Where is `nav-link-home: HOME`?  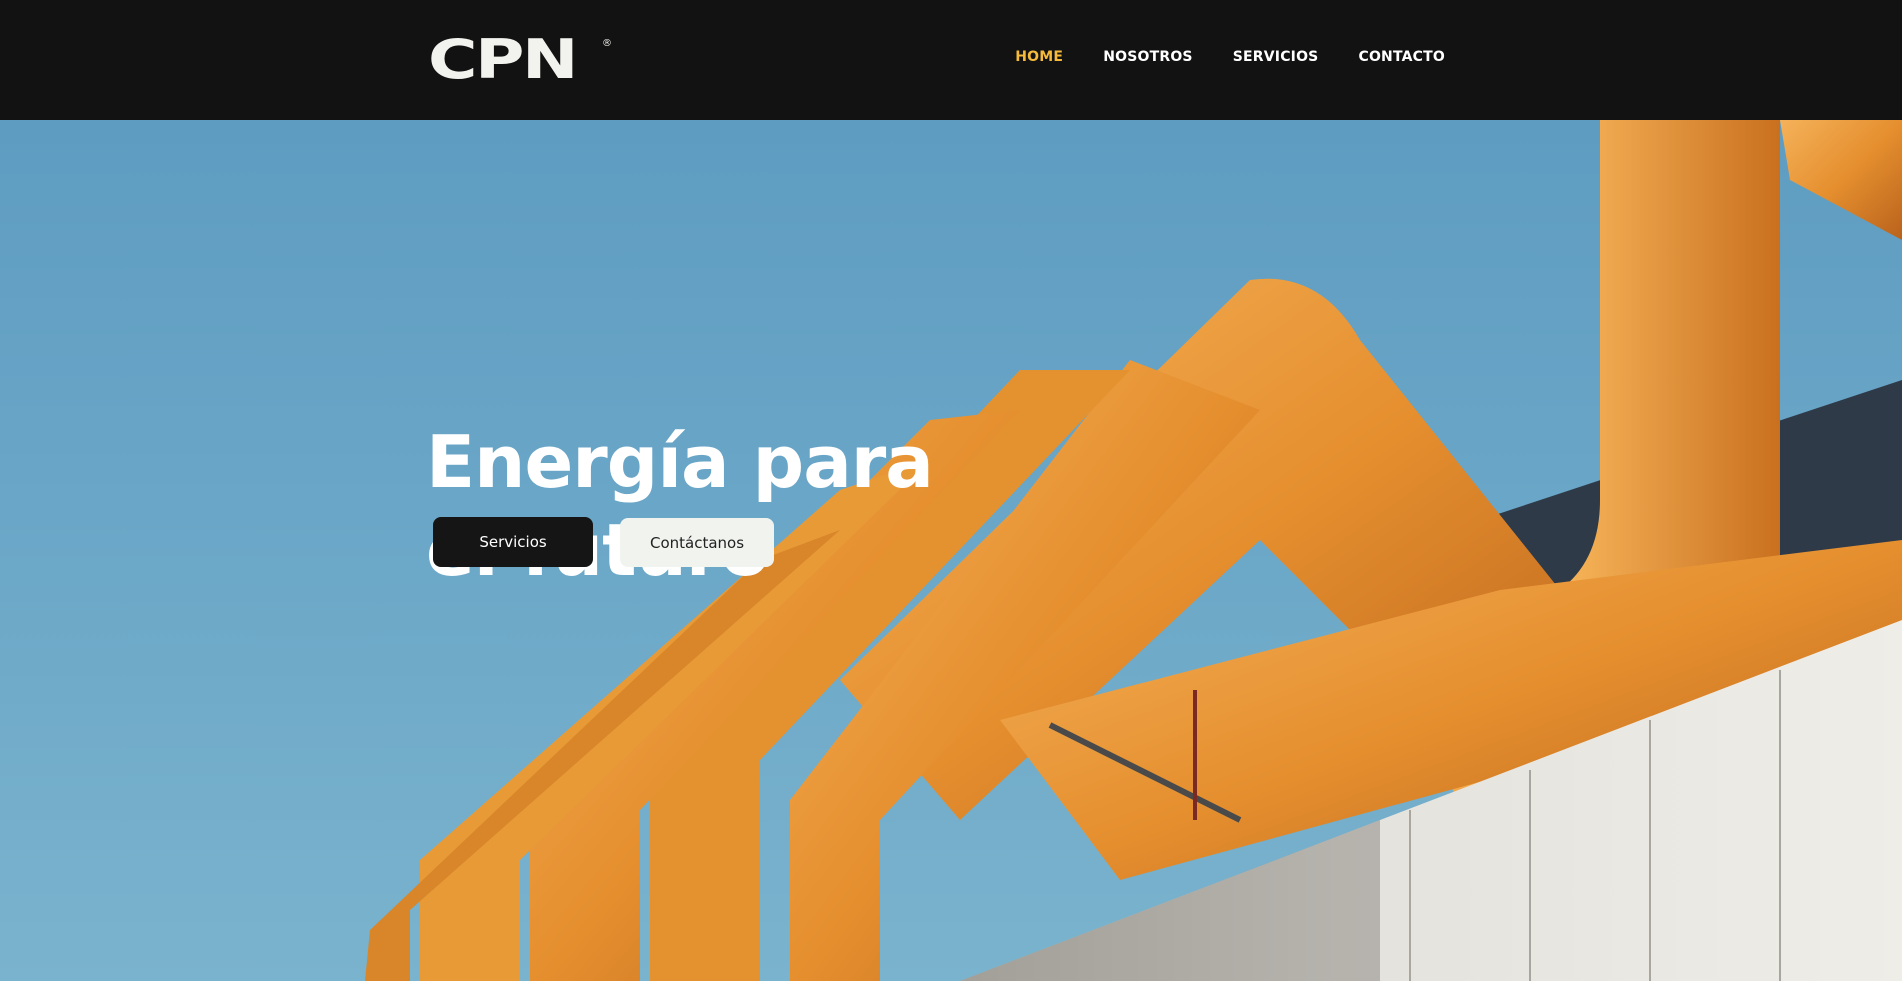 nav-link-home: HOME is located at coordinates (1039, 57).